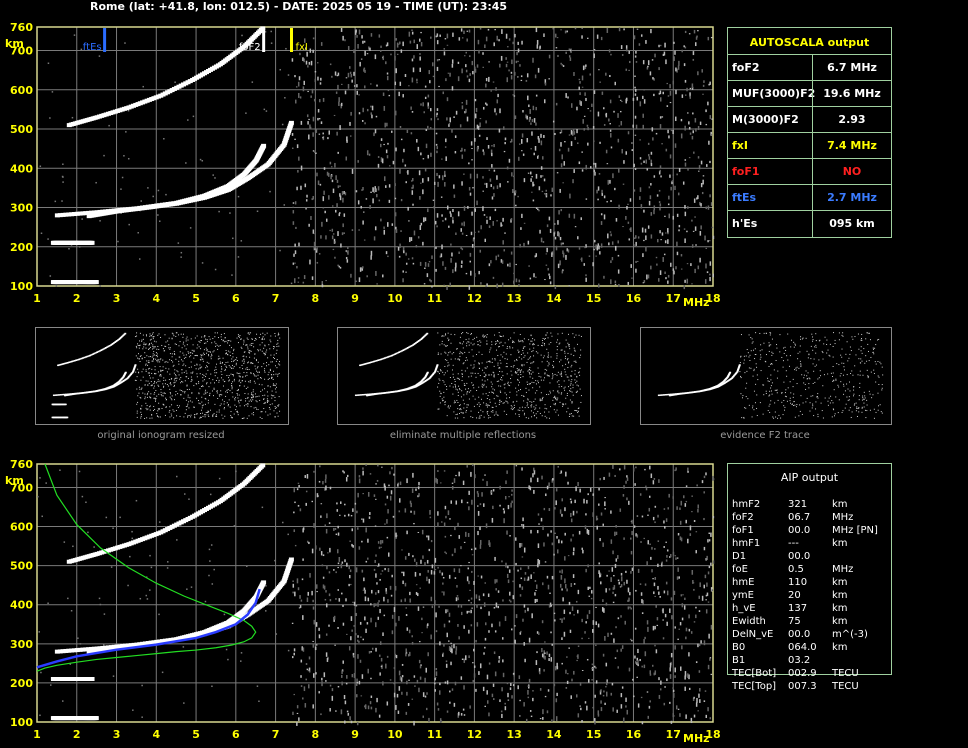 This screenshot has height=748, width=968. What do you see at coordinates (236, 734) in the screenshot?
I see `x-tick-label: 6` at bounding box center [236, 734].